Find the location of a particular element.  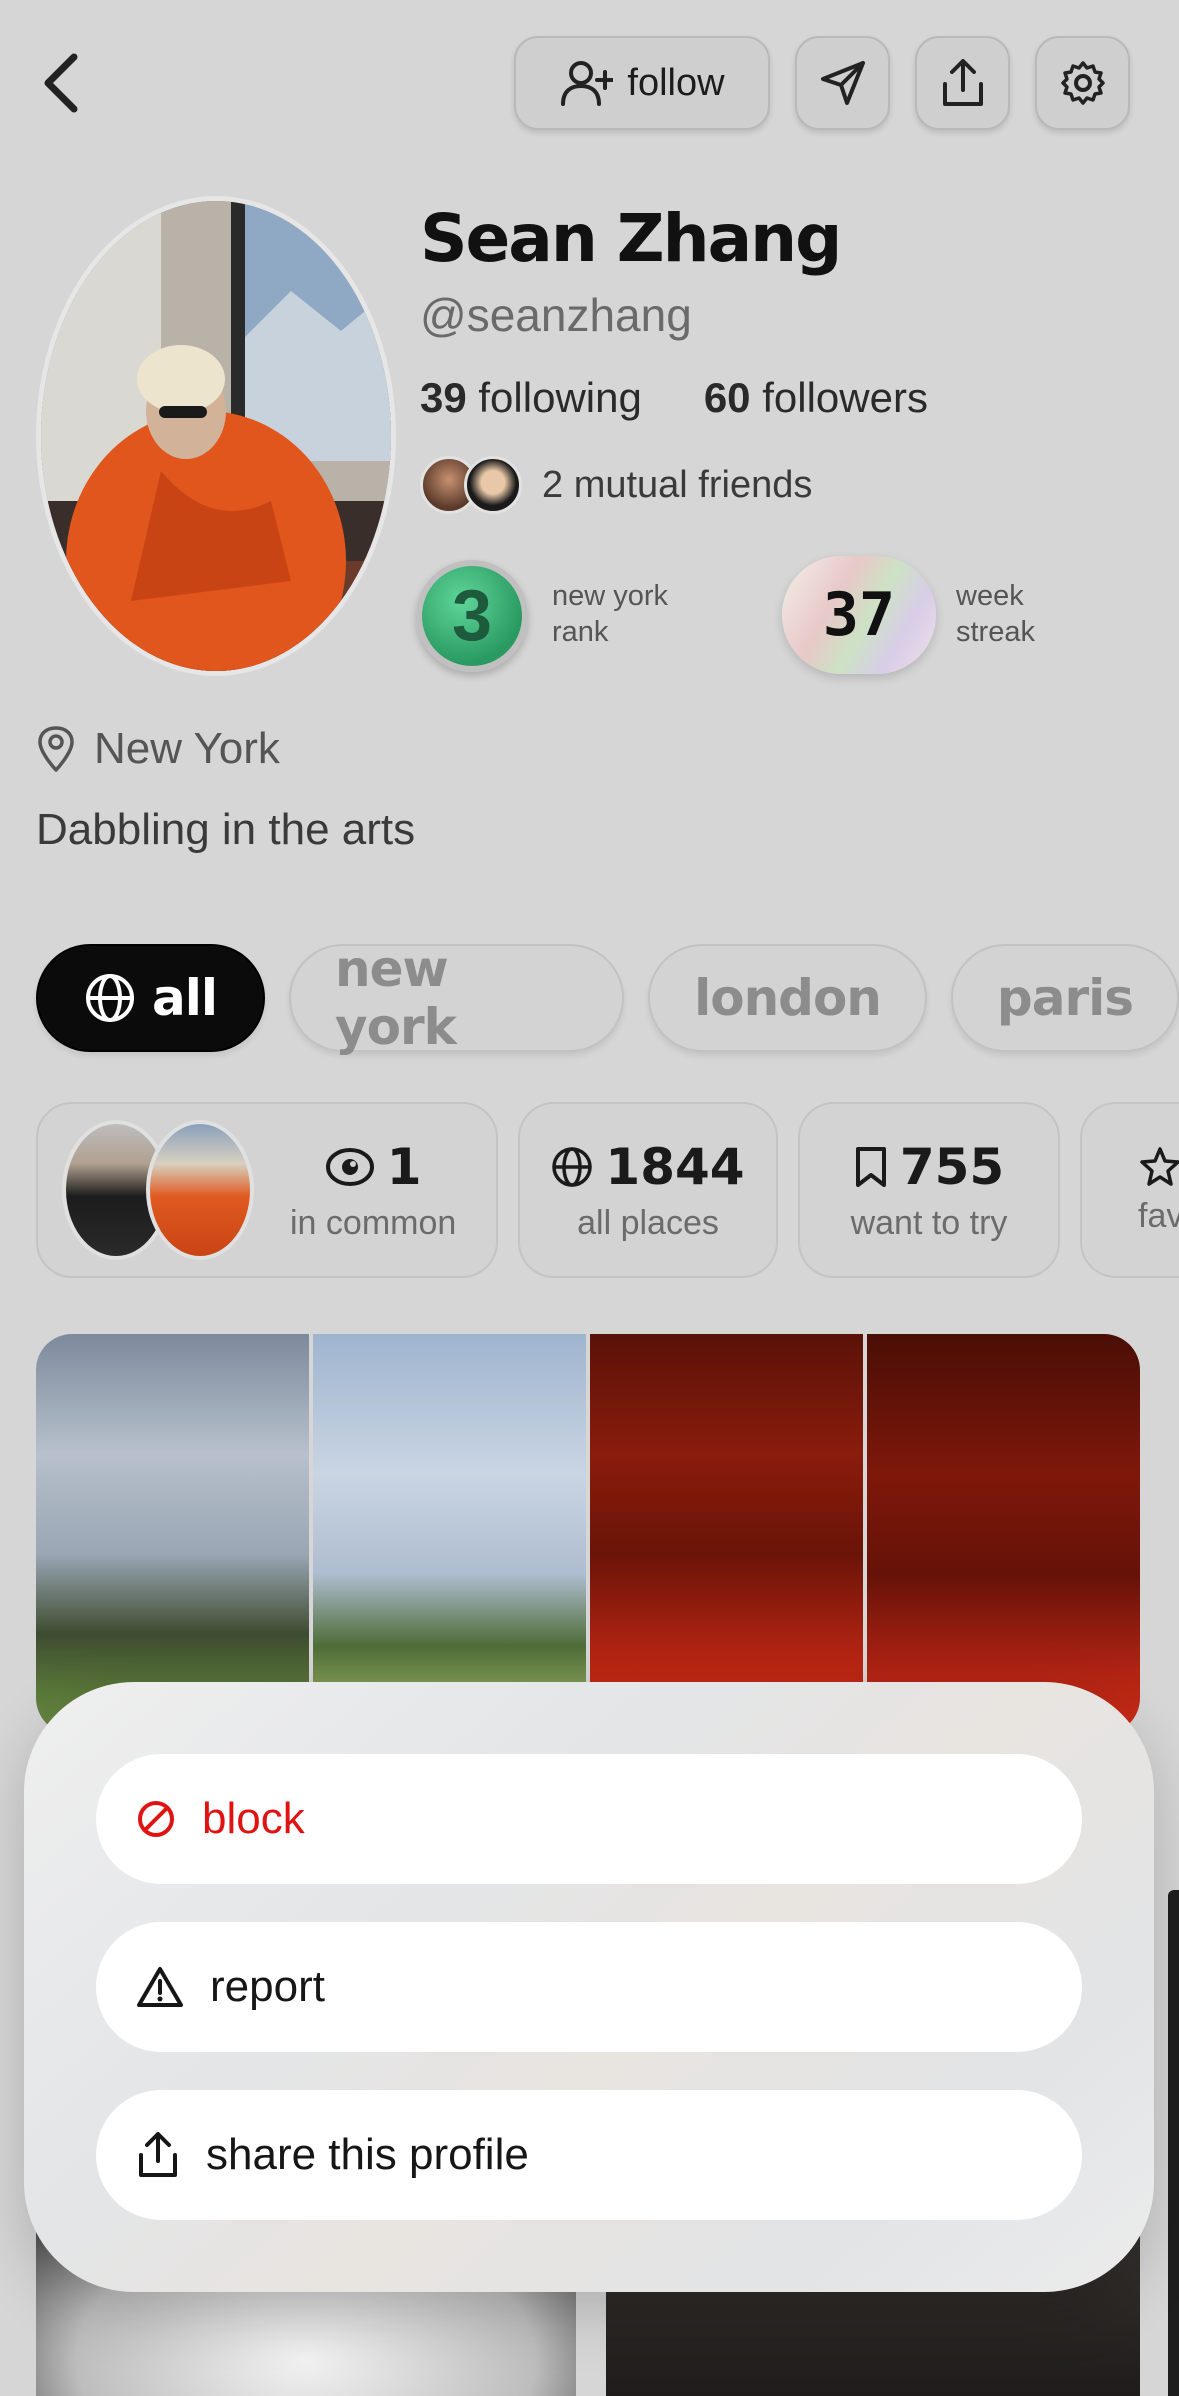

want-number-row: 755 is located at coordinates (929, 1167).